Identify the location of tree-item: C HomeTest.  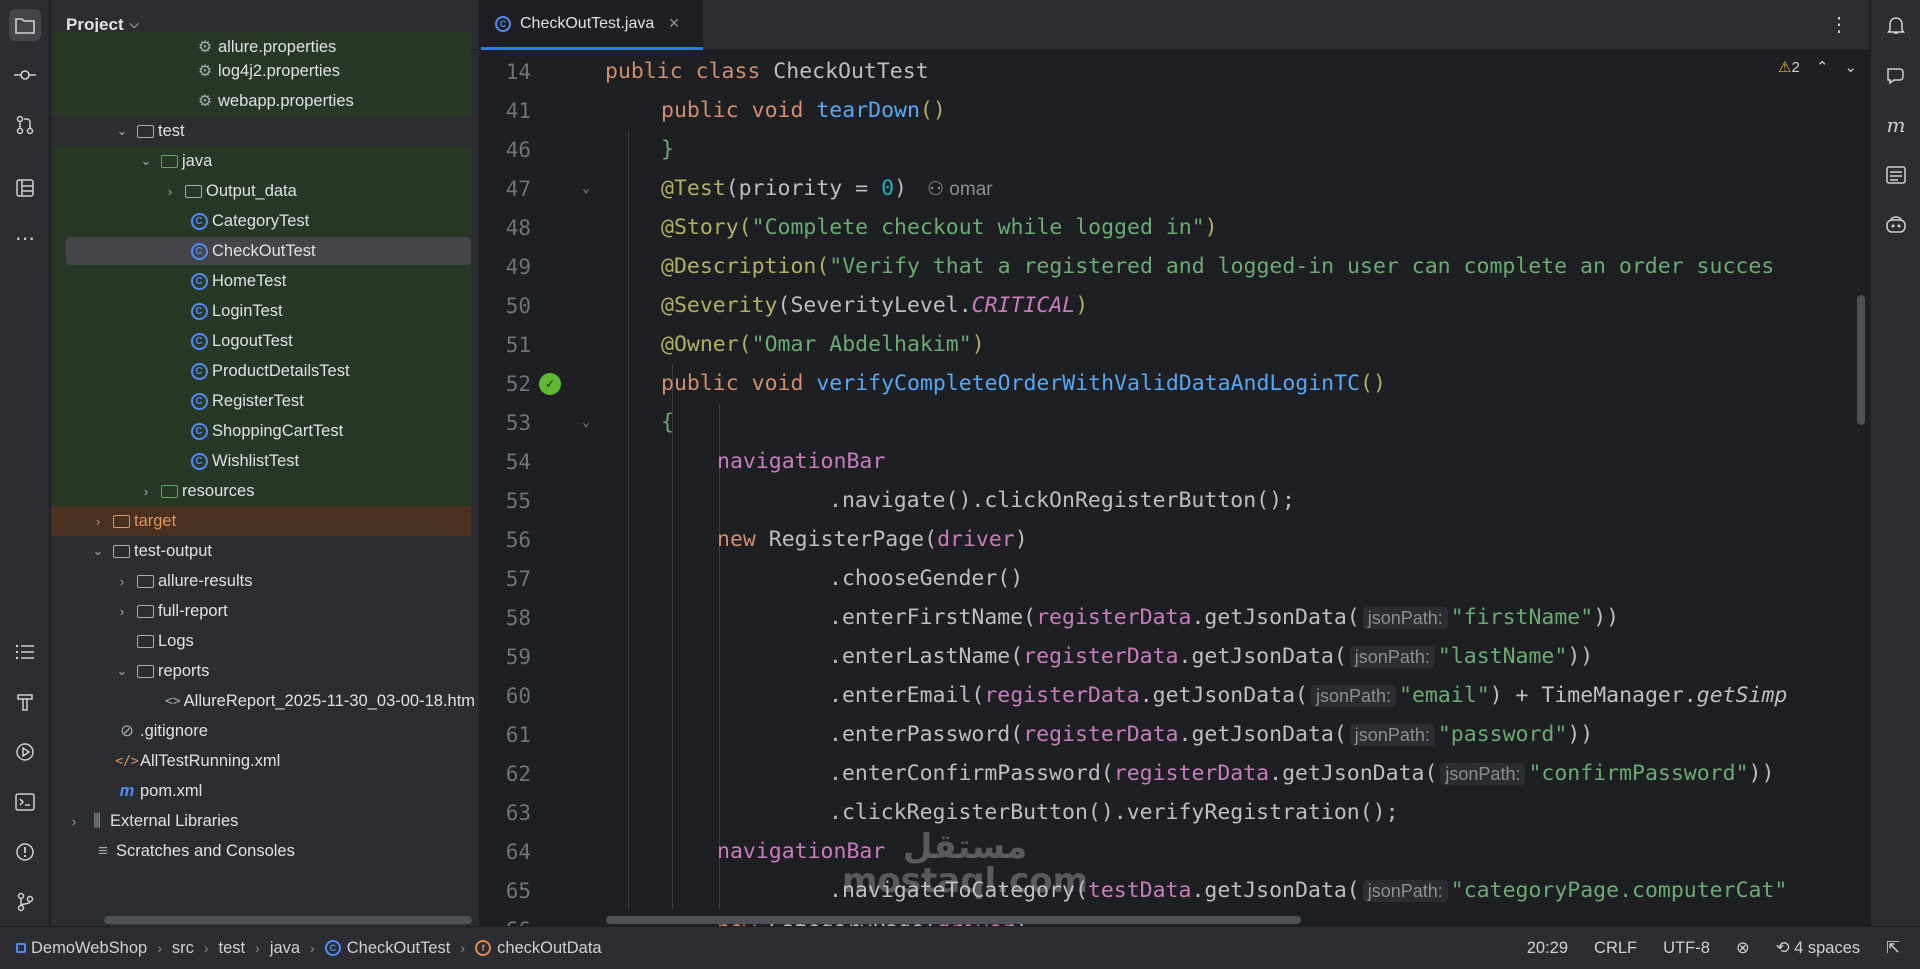
(261, 281).